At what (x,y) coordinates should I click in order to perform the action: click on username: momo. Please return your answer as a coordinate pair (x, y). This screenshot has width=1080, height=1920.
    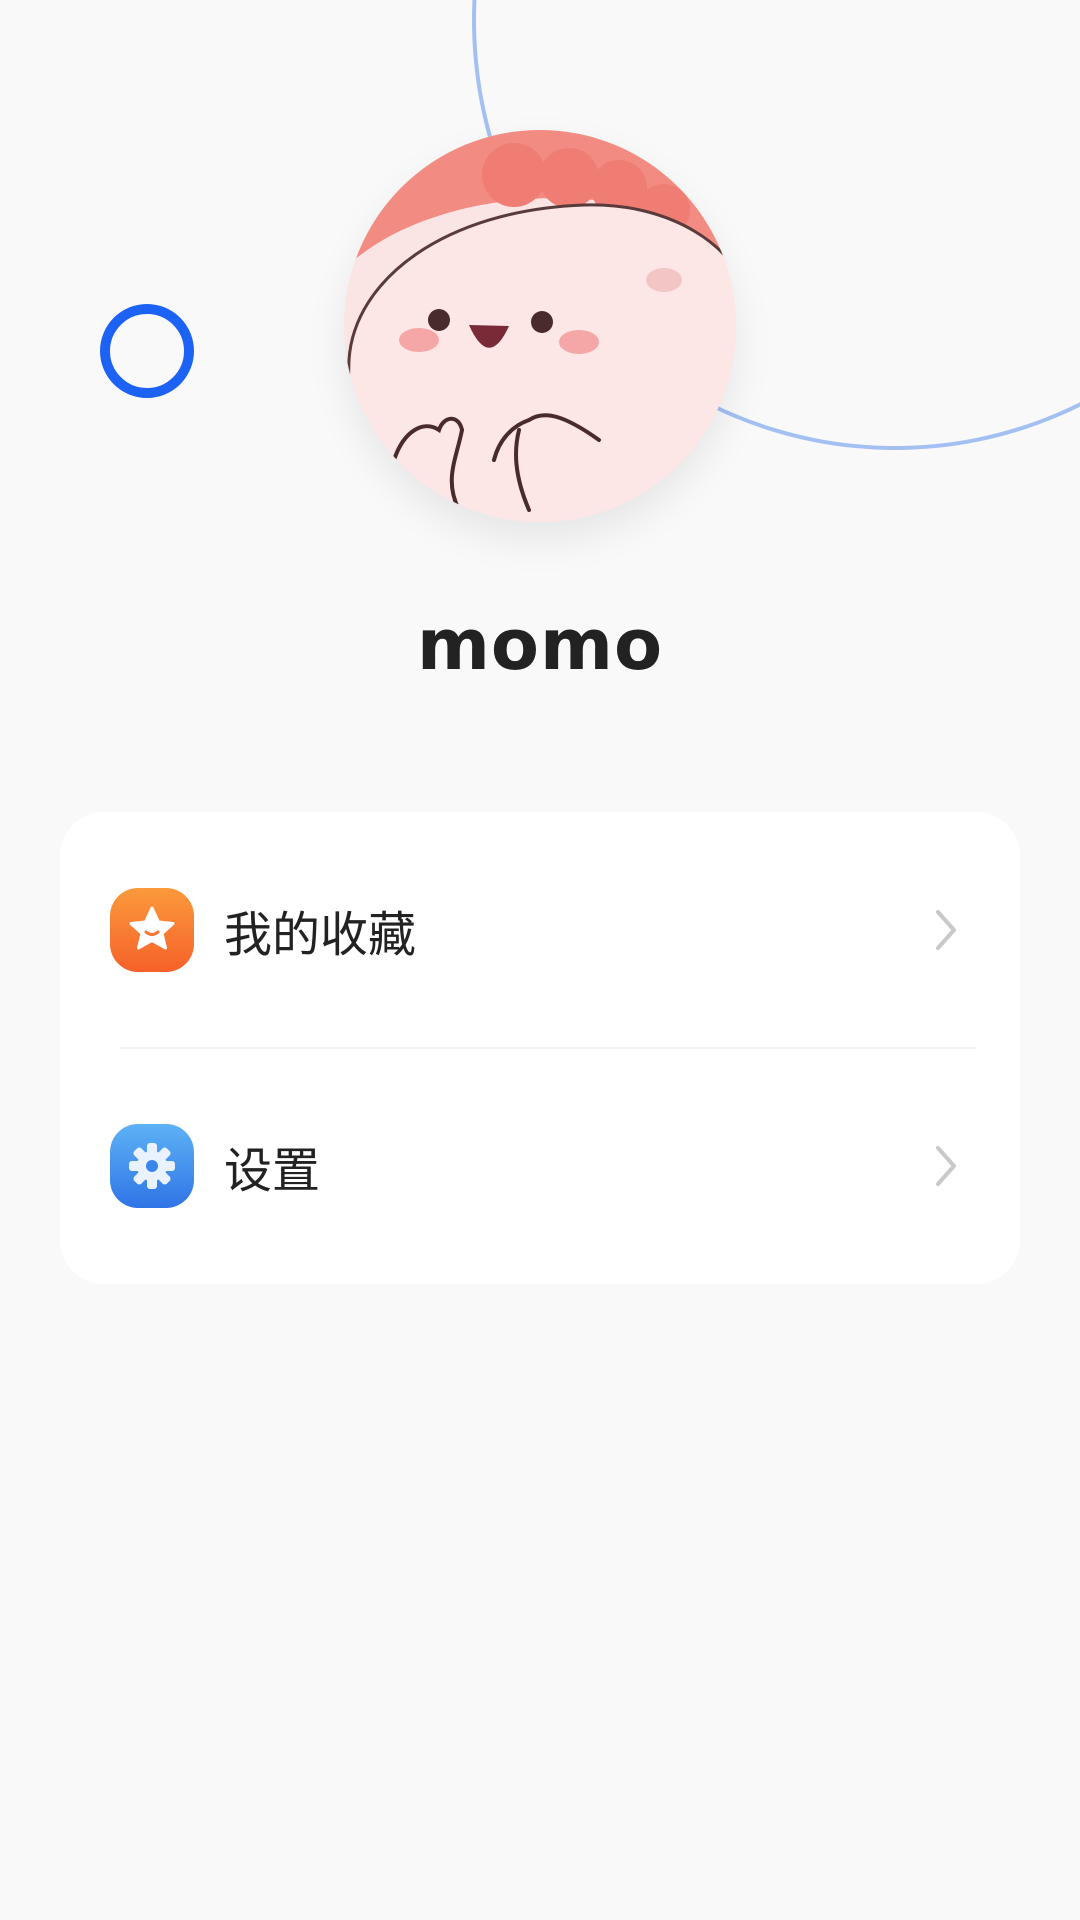
    Looking at the image, I should click on (540, 645).